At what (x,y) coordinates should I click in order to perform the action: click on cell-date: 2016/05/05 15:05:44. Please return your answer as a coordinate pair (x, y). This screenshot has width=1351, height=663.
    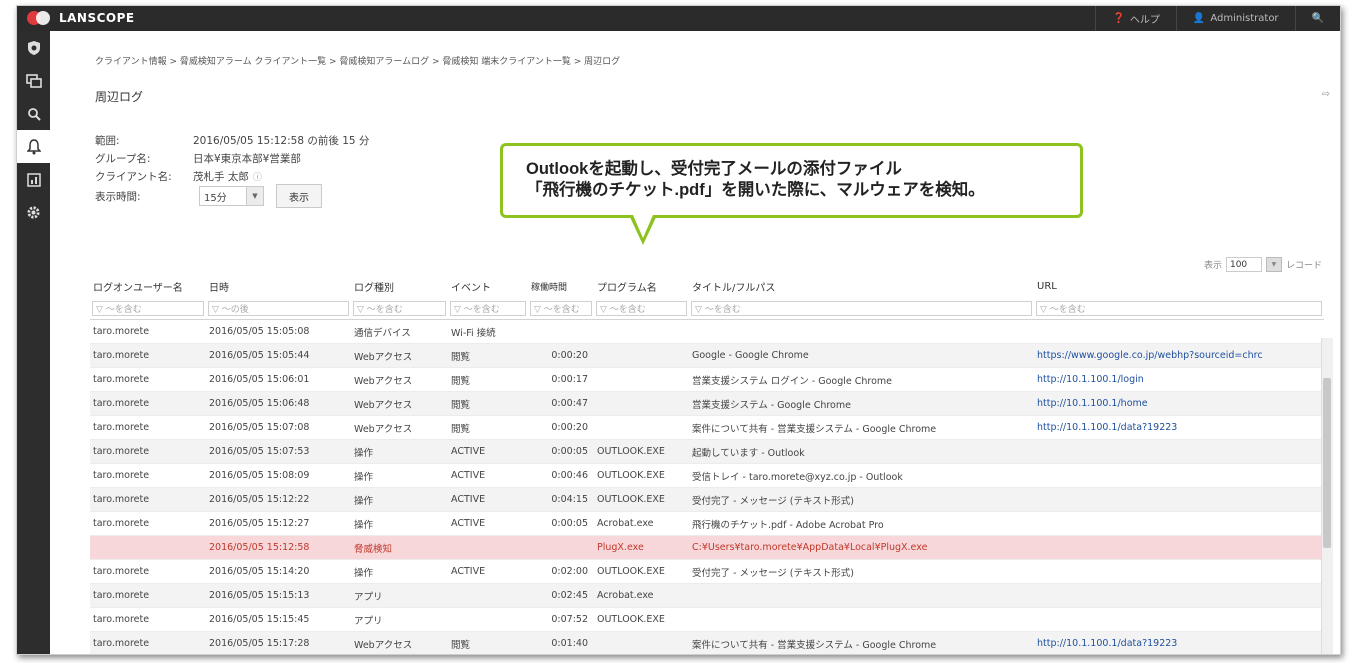
    Looking at the image, I should click on (278, 355).